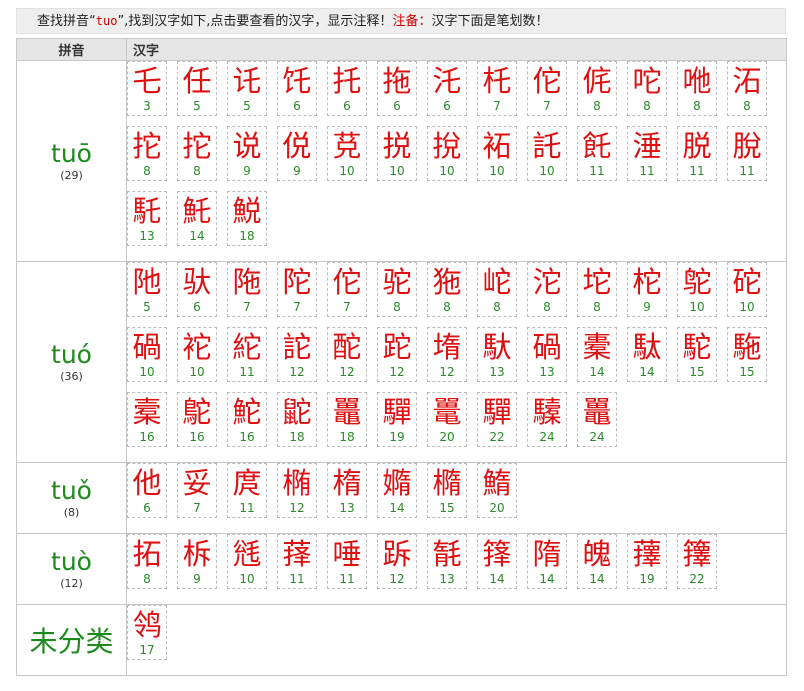 The image size is (804, 691). I want to click on hanzi-link: 鮵 18, so click(247, 218).